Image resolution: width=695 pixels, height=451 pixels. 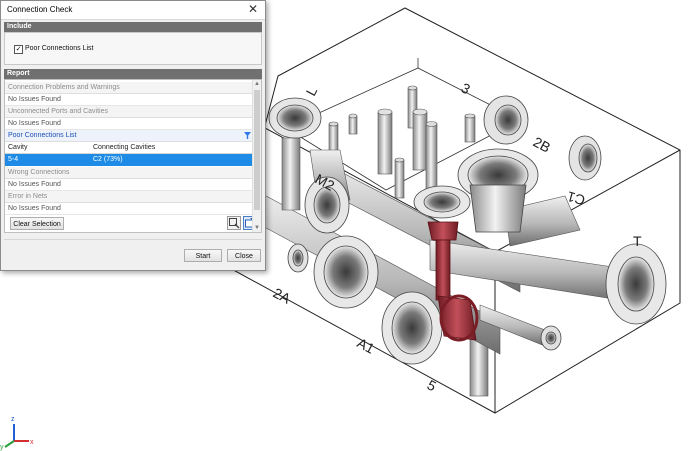 What do you see at coordinates (32, 442) in the screenshot?
I see `axis-x-label: x` at bounding box center [32, 442].